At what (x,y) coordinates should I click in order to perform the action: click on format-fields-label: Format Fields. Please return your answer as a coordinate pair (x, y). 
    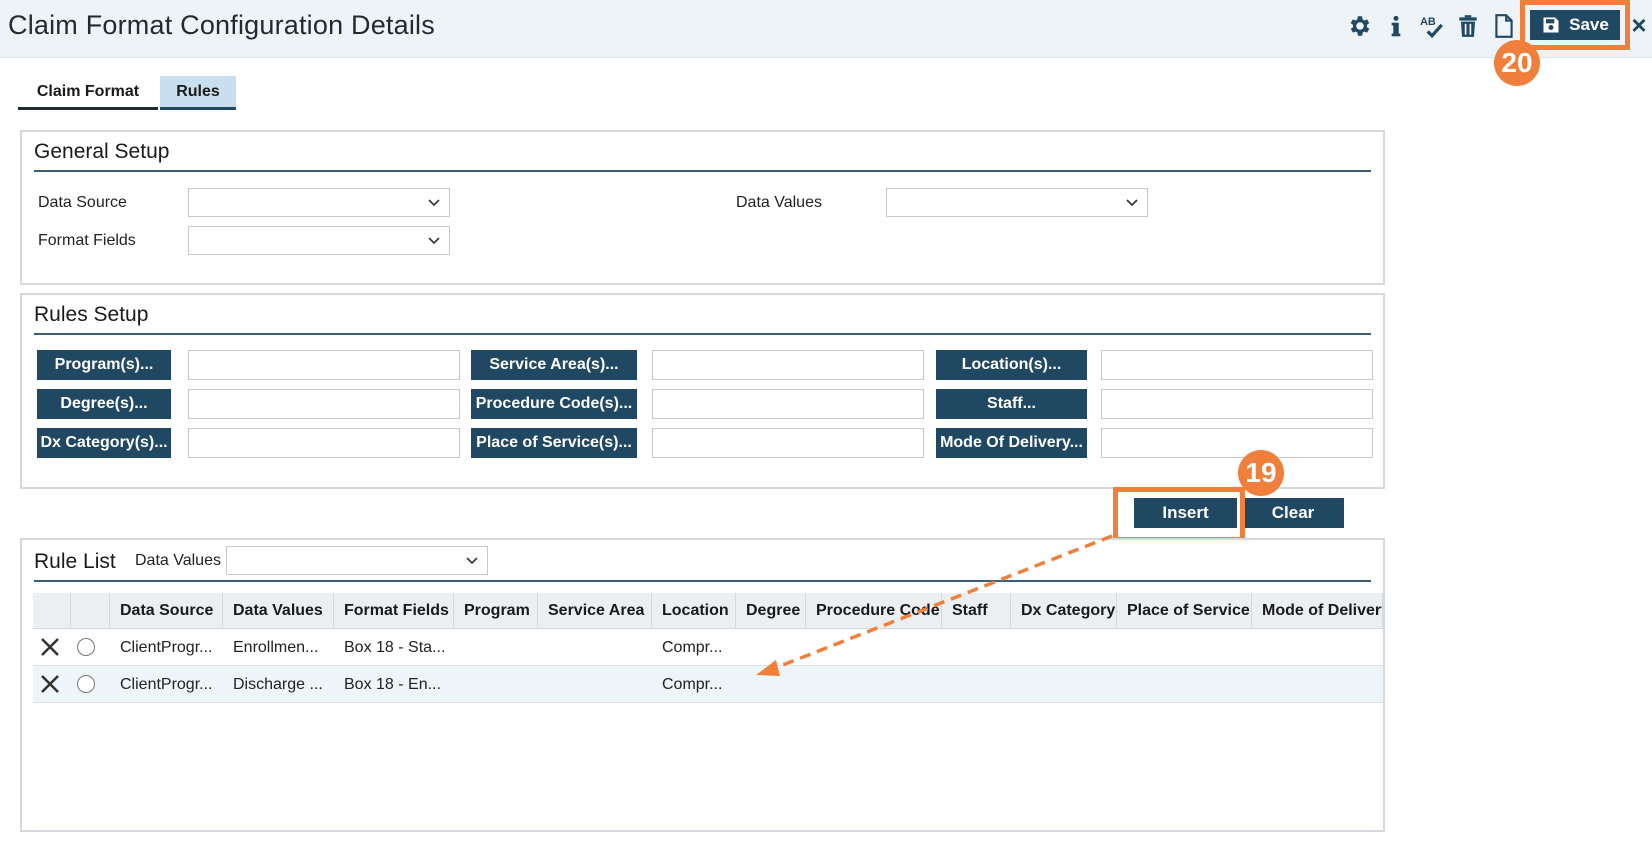
    Looking at the image, I should click on (87, 240).